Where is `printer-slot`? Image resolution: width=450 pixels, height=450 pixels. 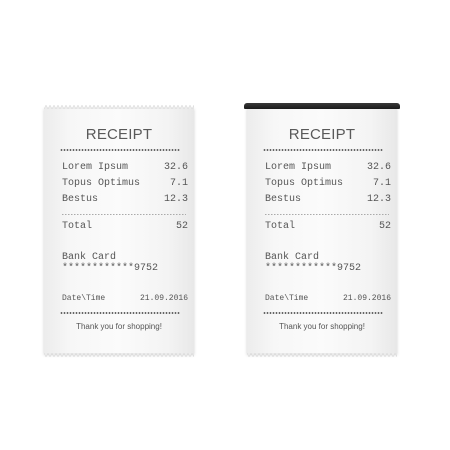 printer-slot is located at coordinates (322, 106).